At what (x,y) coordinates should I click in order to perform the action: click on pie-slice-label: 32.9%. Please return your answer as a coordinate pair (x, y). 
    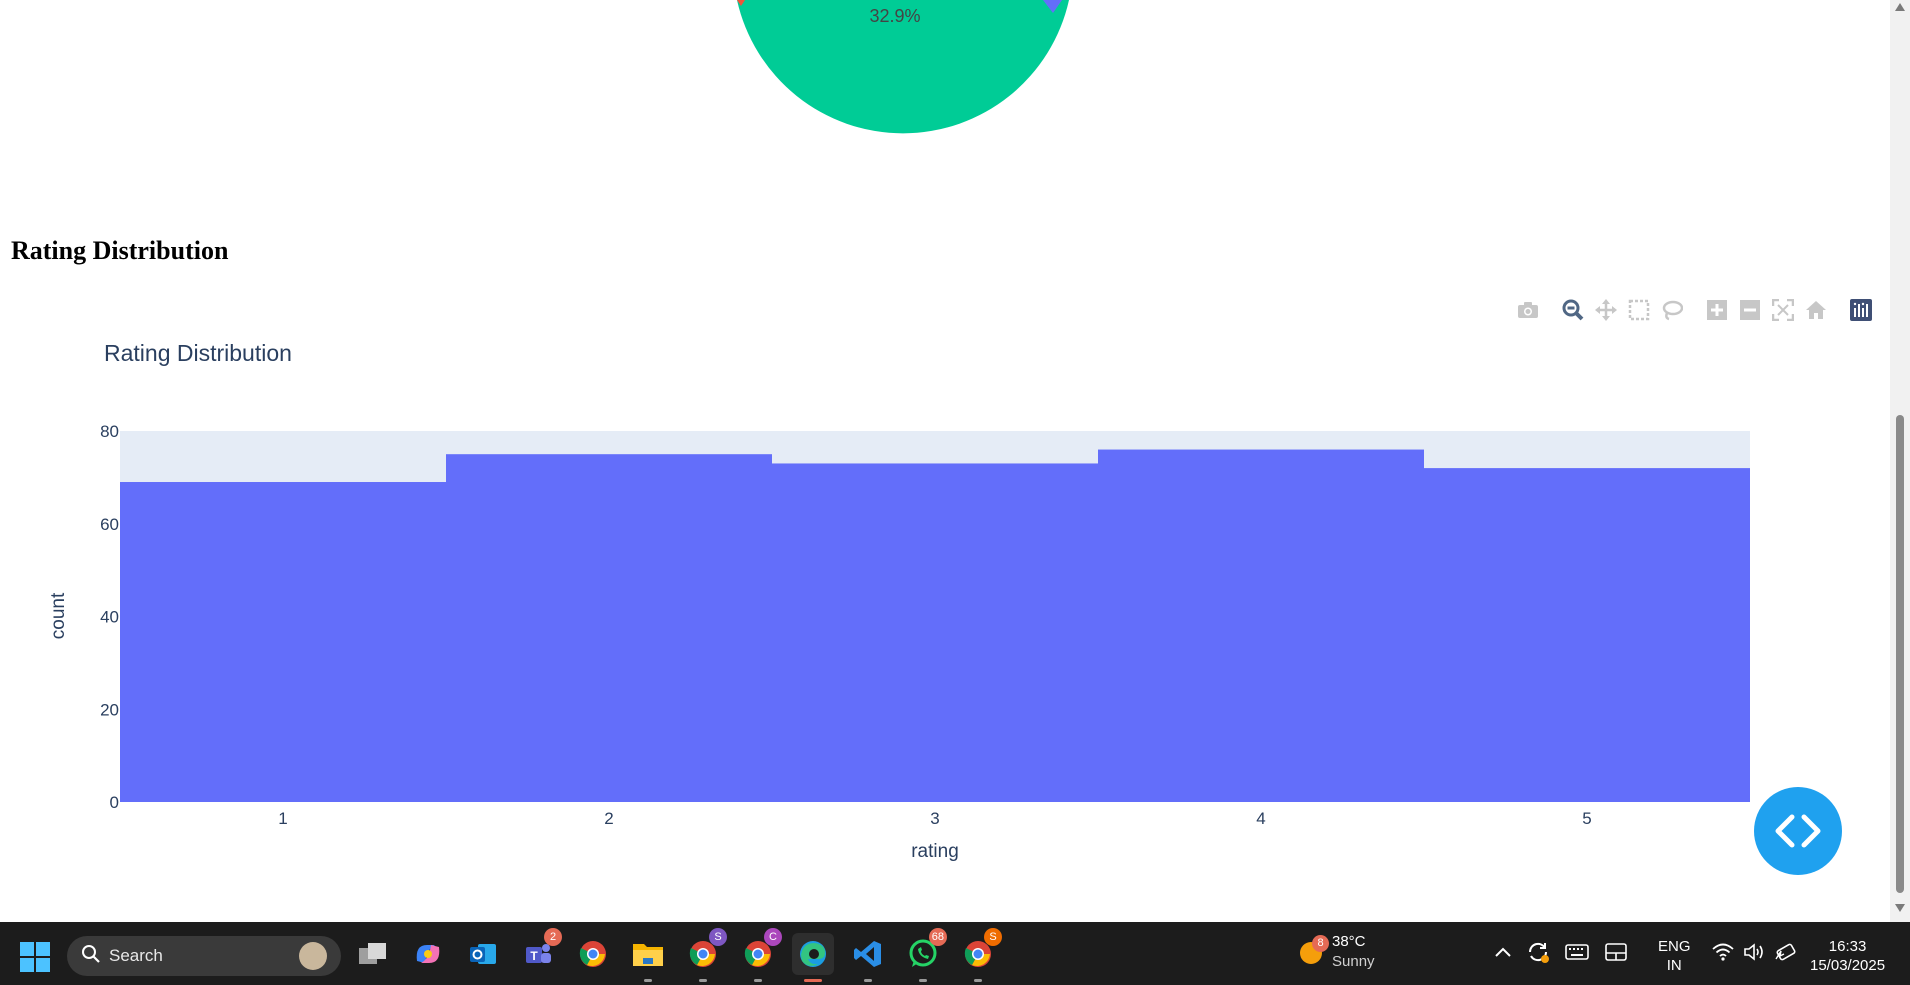
    Looking at the image, I should click on (894, 16).